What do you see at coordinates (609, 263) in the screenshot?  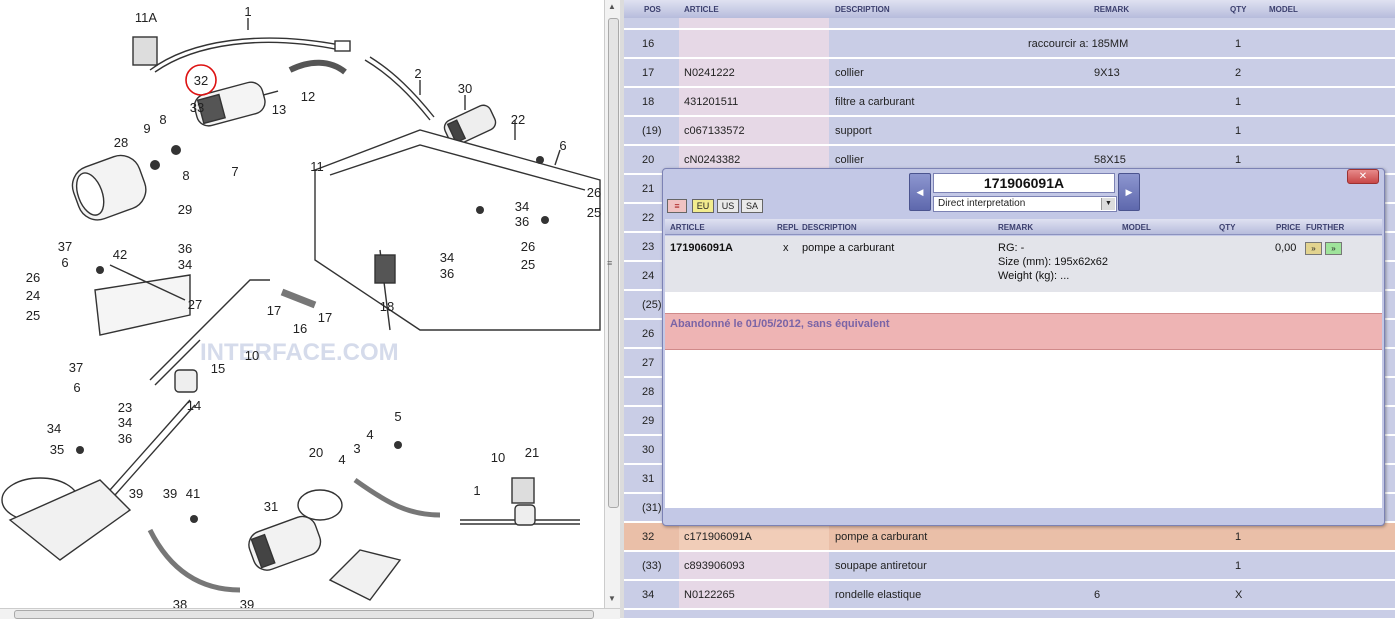 I see `splitter-grip-icon: ≡` at bounding box center [609, 263].